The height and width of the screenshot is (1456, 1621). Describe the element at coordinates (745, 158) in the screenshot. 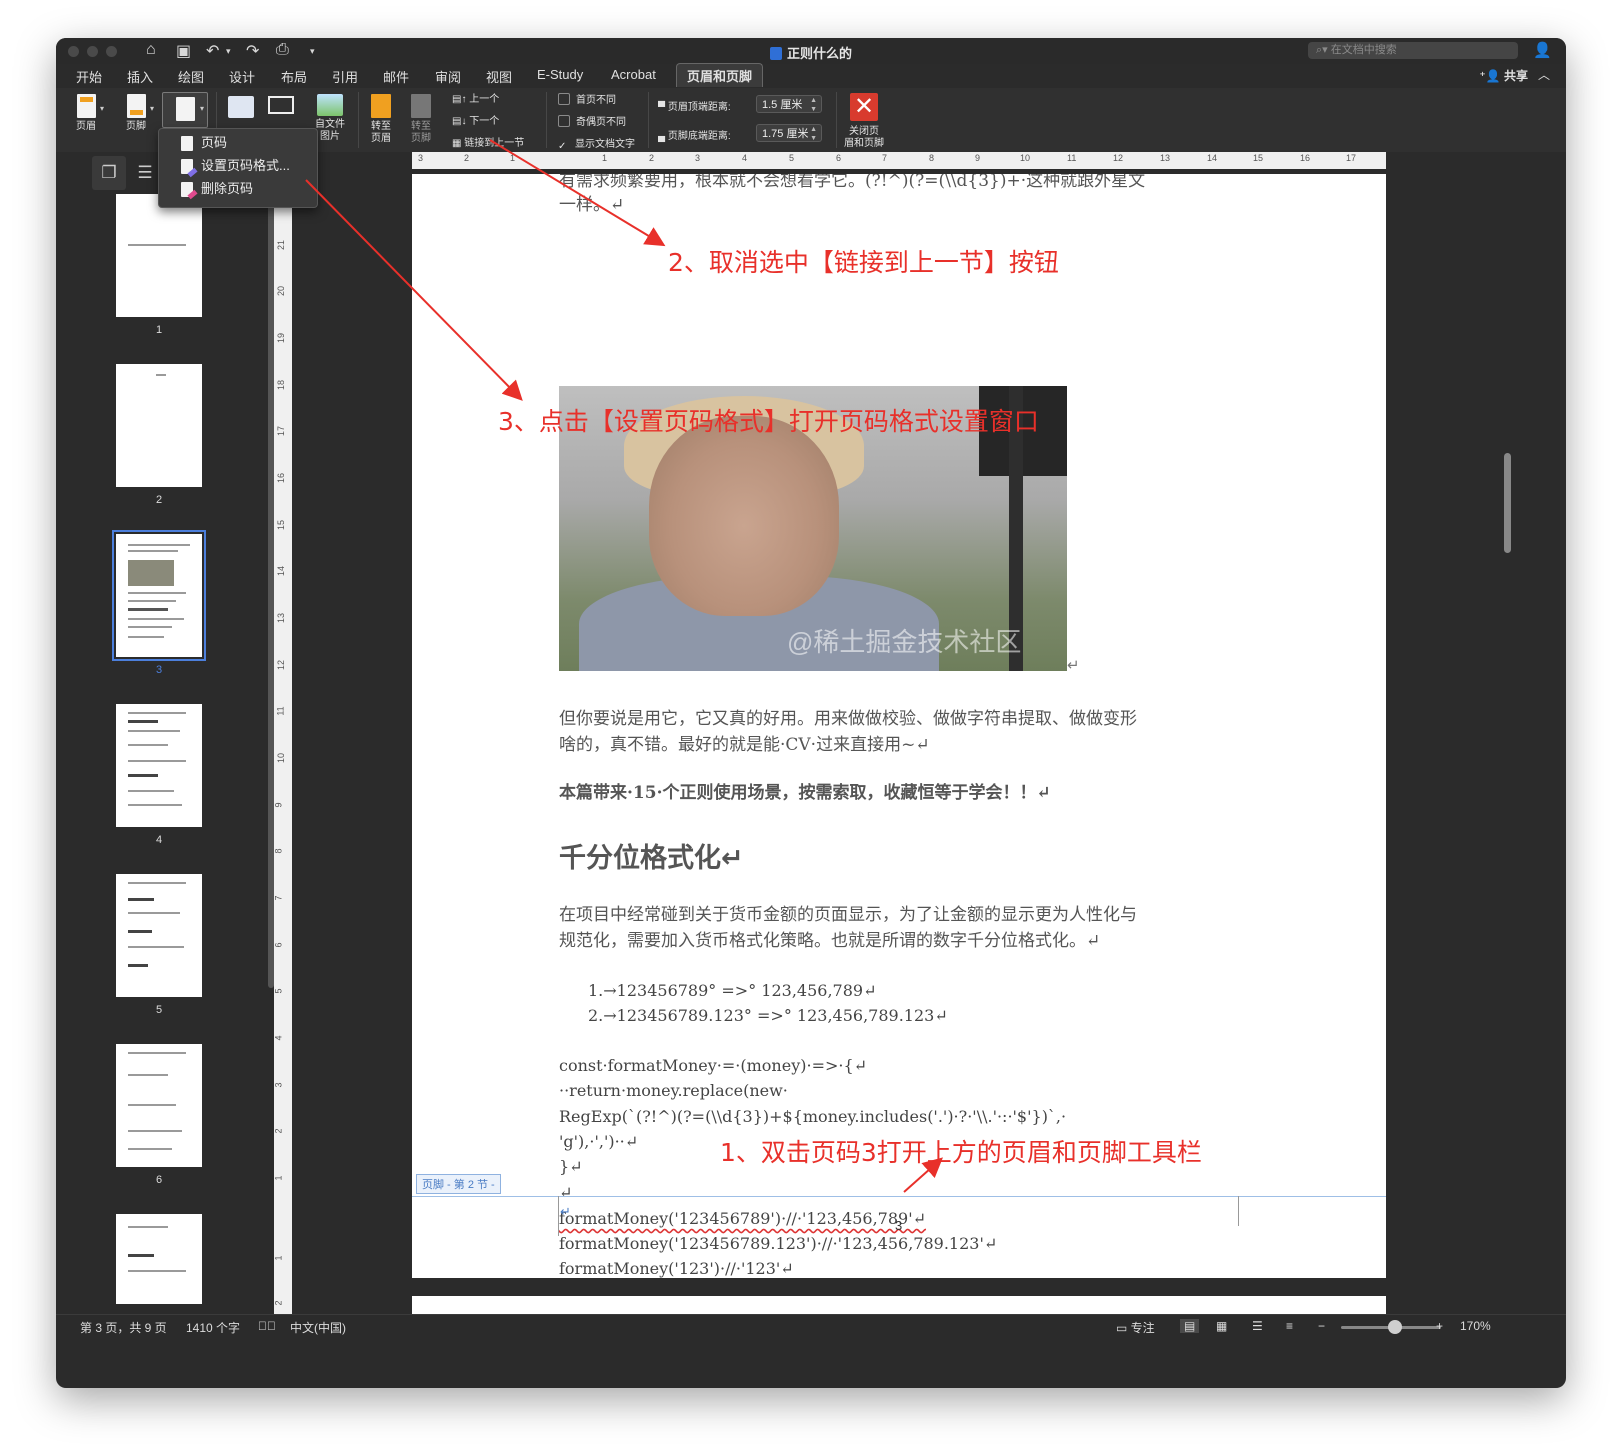

I see `ruler-label: 4` at that location.